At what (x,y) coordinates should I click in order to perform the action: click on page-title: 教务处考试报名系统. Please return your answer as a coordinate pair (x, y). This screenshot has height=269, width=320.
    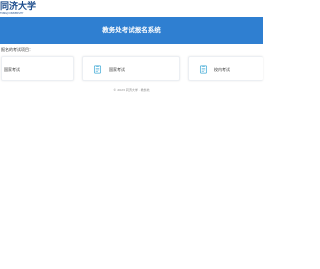
    Looking at the image, I should click on (131, 30).